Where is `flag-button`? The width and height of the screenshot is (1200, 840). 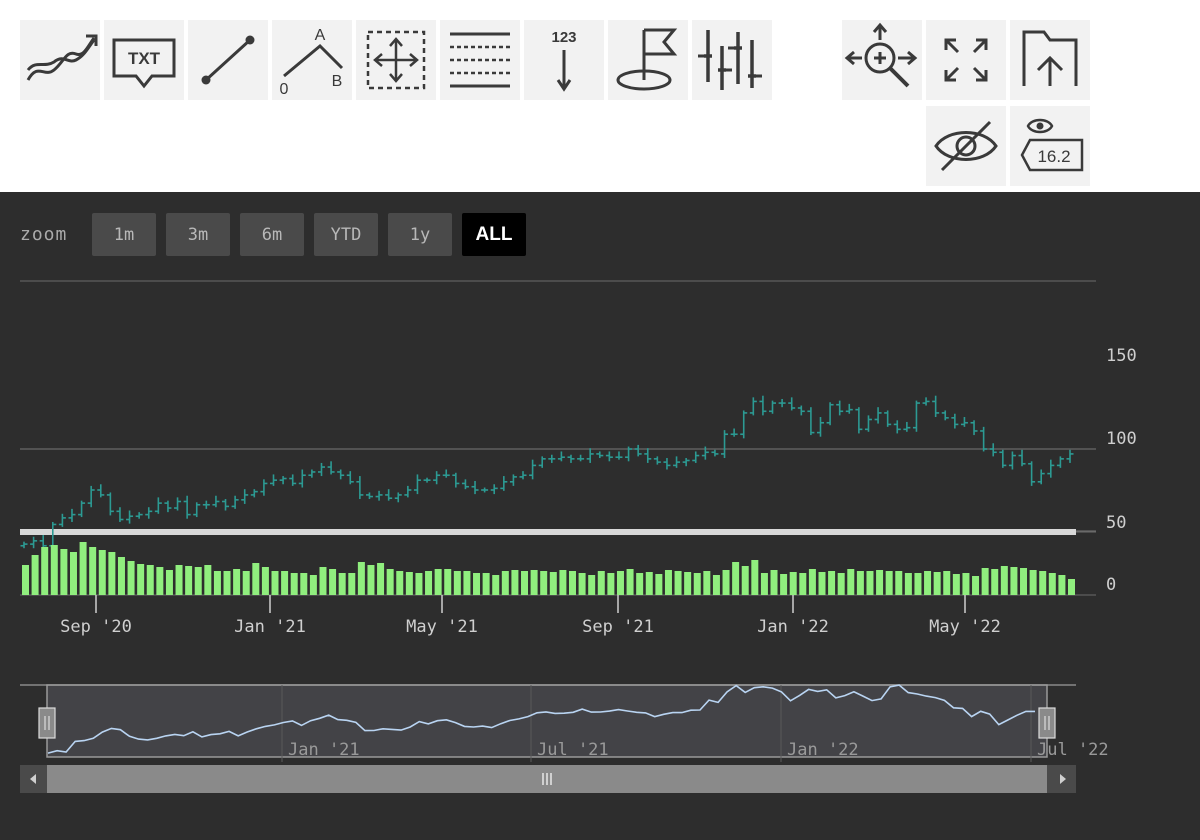 flag-button is located at coordinates (648, 60).